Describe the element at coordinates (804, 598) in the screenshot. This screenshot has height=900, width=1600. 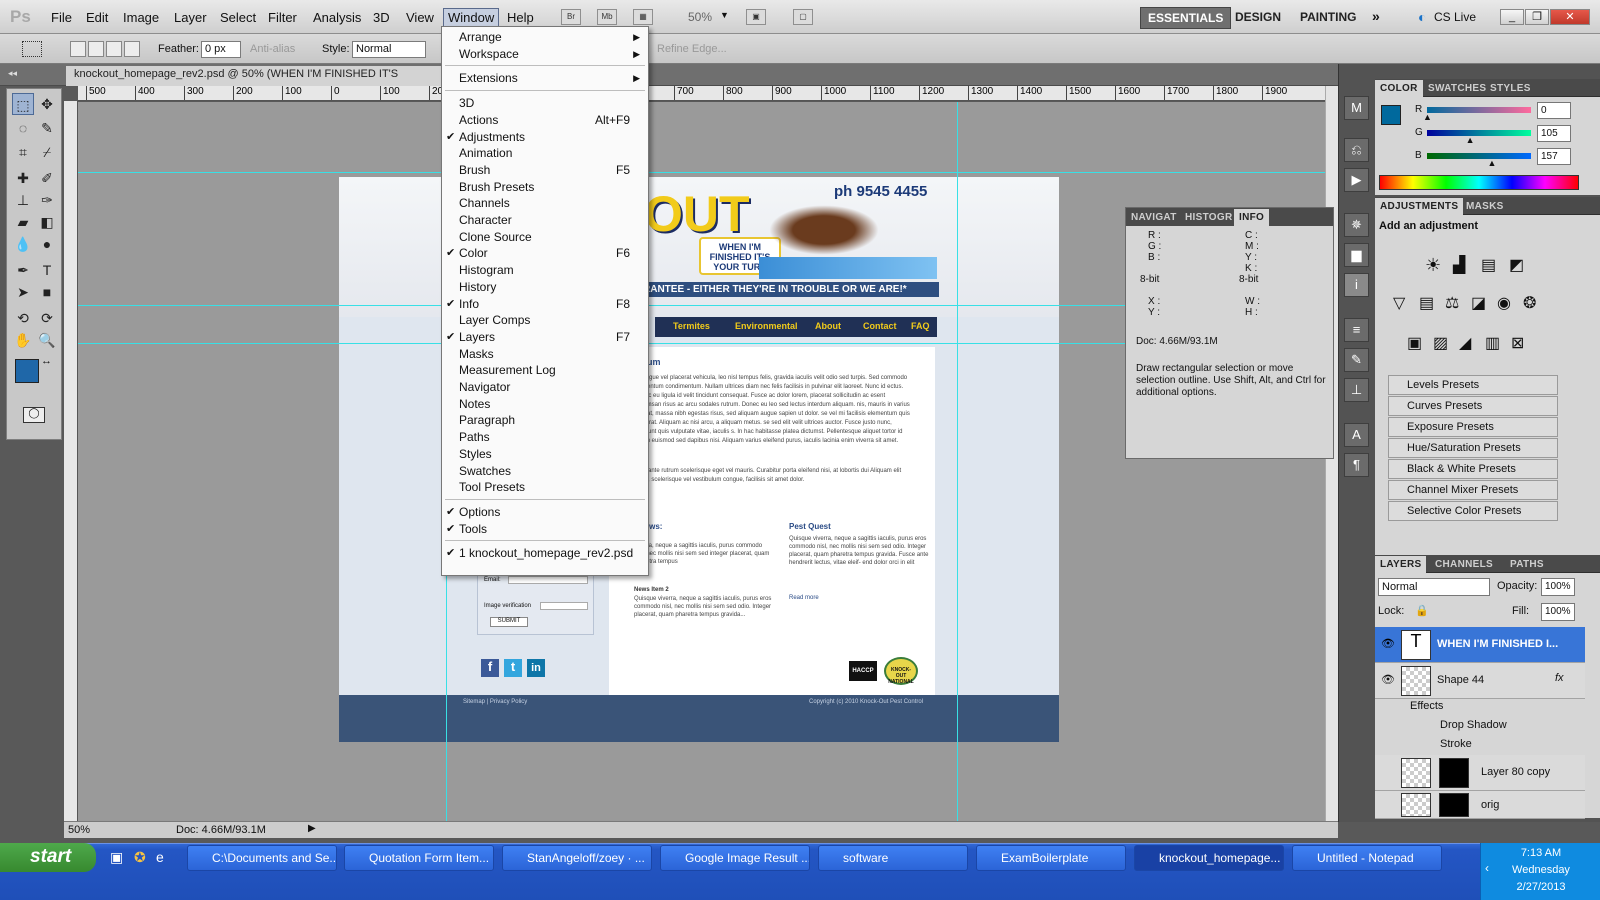
I see `site-read-more-link: Read more` at that location.